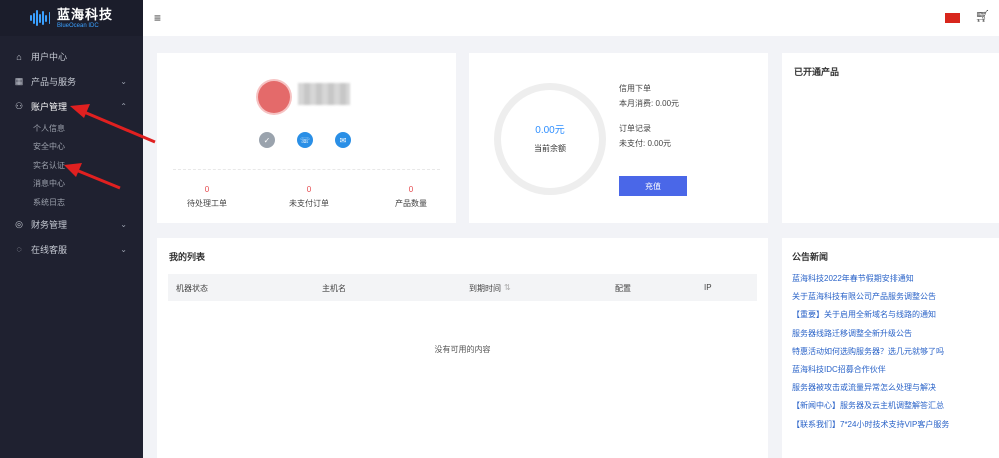  Describe the element at coordinates (88, 184) in the screenshot. I see `submenu-messages: 消息中心` at that location.